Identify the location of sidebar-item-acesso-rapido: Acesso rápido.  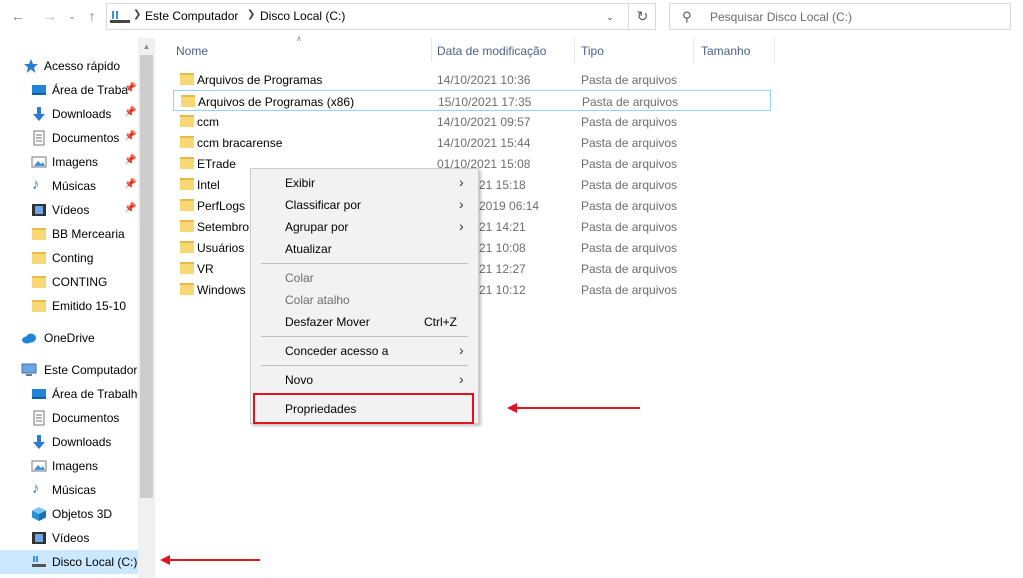
(69, 66).